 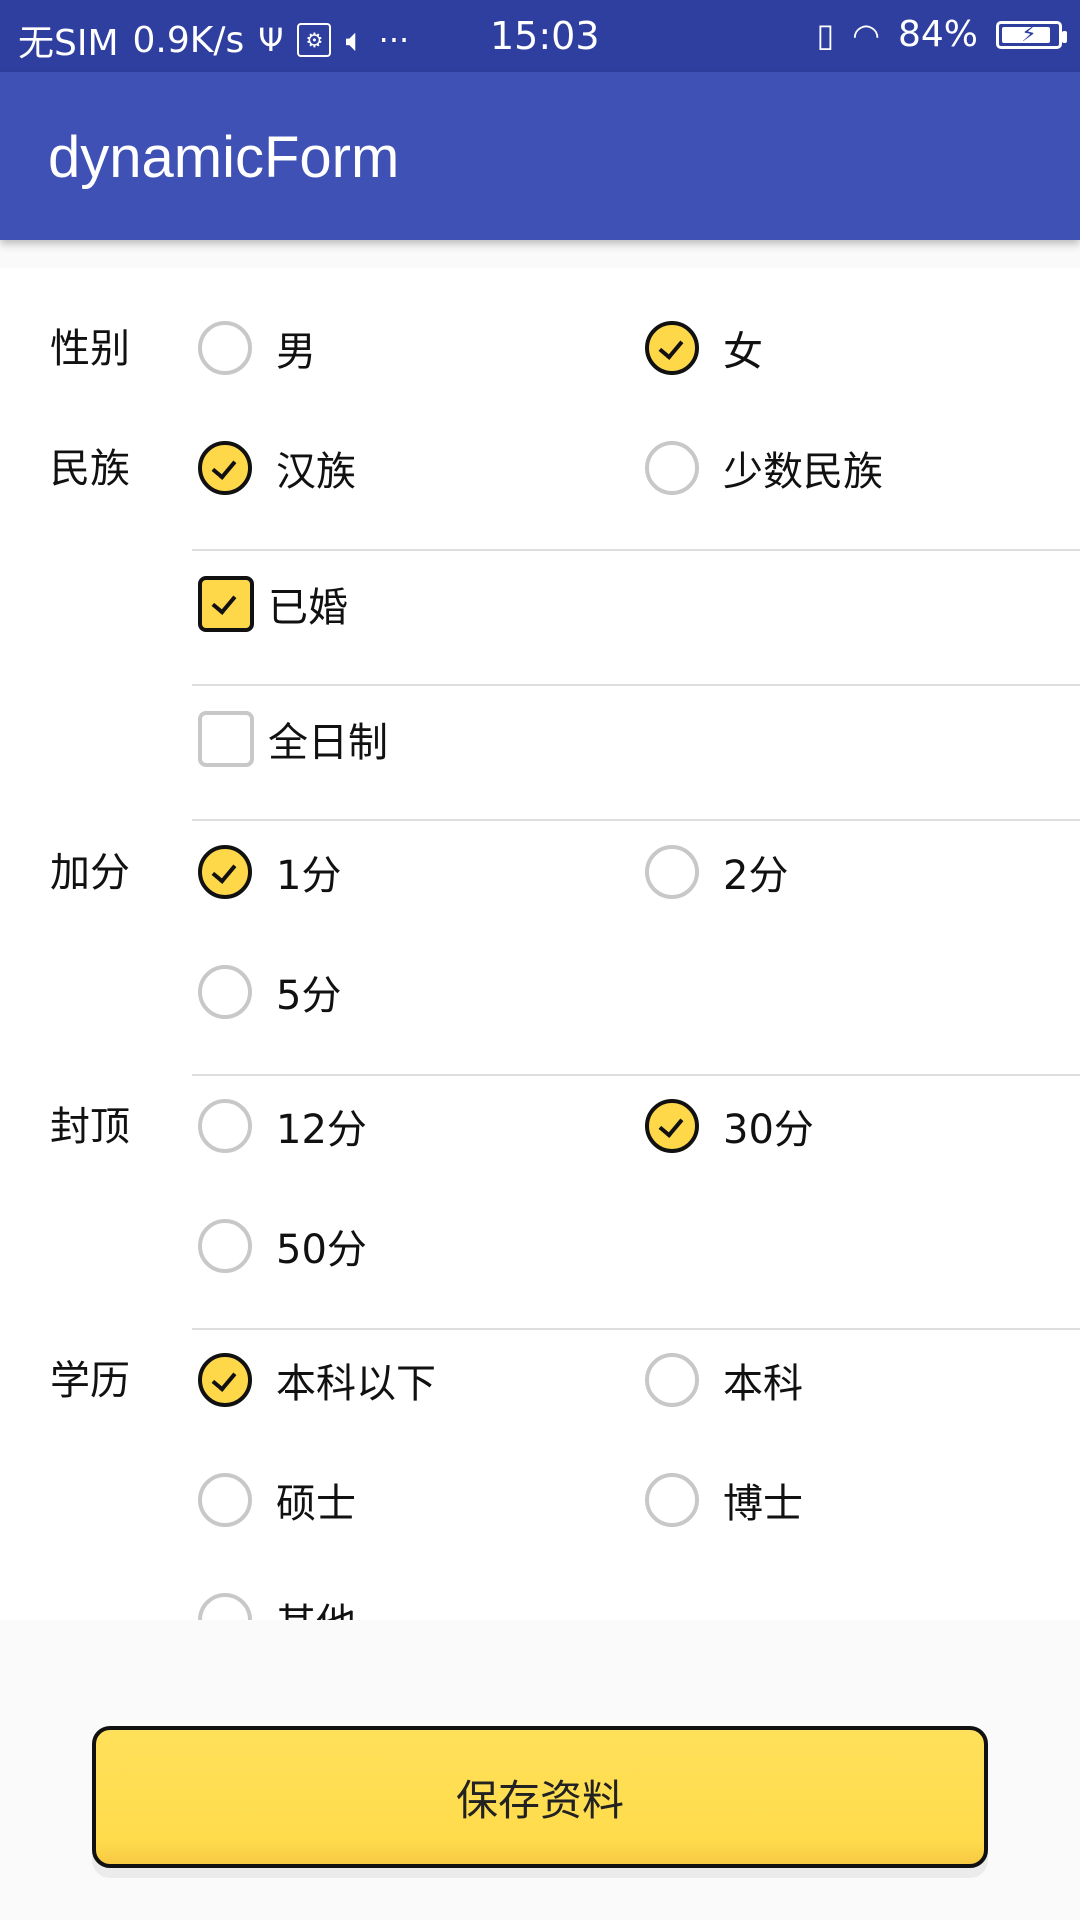 What do you see at coordinates (321, 1250) in the screenshot?
I see `option-label: 50分` at bounding box center [321, 1250].